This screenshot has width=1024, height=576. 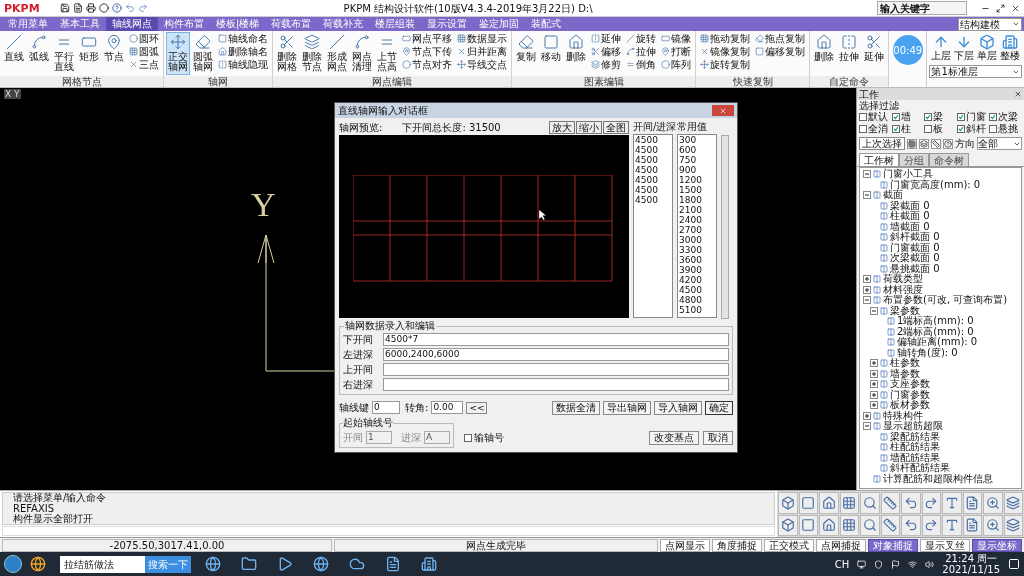 I want to click on cloud-icon, so click(x=357, y=564).